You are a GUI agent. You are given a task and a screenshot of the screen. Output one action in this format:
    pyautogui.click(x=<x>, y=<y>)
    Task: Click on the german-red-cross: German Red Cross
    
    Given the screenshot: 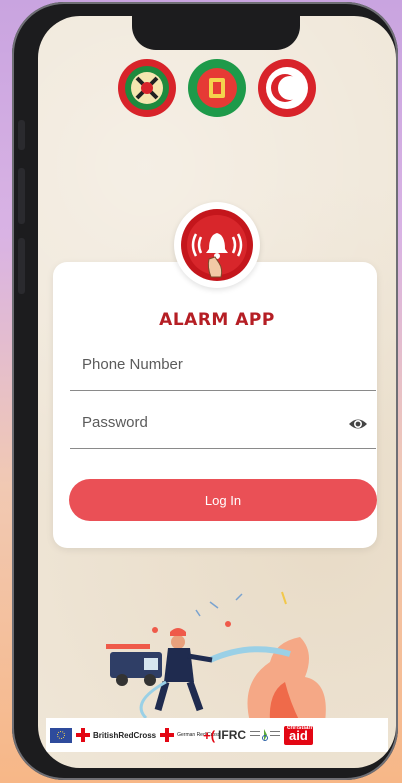 What is the action you would take?
    pyautogui.click(x=190, y=735)
    